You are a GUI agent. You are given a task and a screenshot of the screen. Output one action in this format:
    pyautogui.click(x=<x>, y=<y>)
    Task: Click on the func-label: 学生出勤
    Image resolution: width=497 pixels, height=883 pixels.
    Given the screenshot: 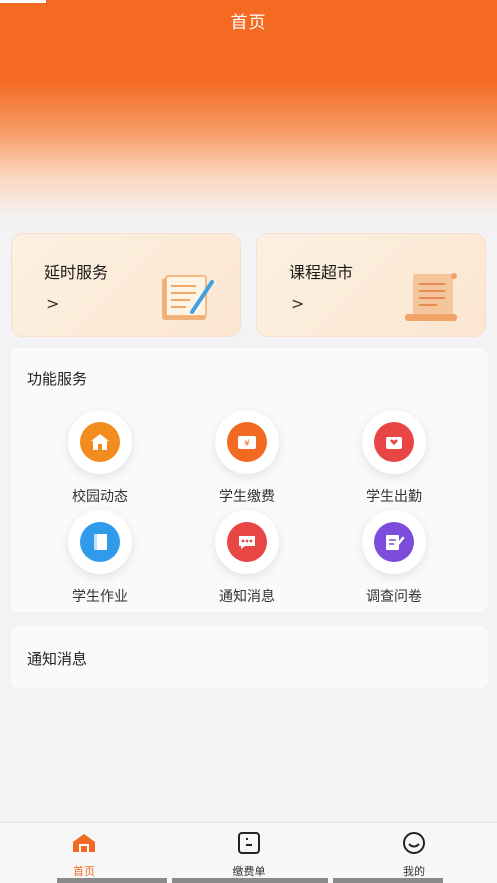 What is the action you would take?
    pyautogui.click(x=394, y=497)
    